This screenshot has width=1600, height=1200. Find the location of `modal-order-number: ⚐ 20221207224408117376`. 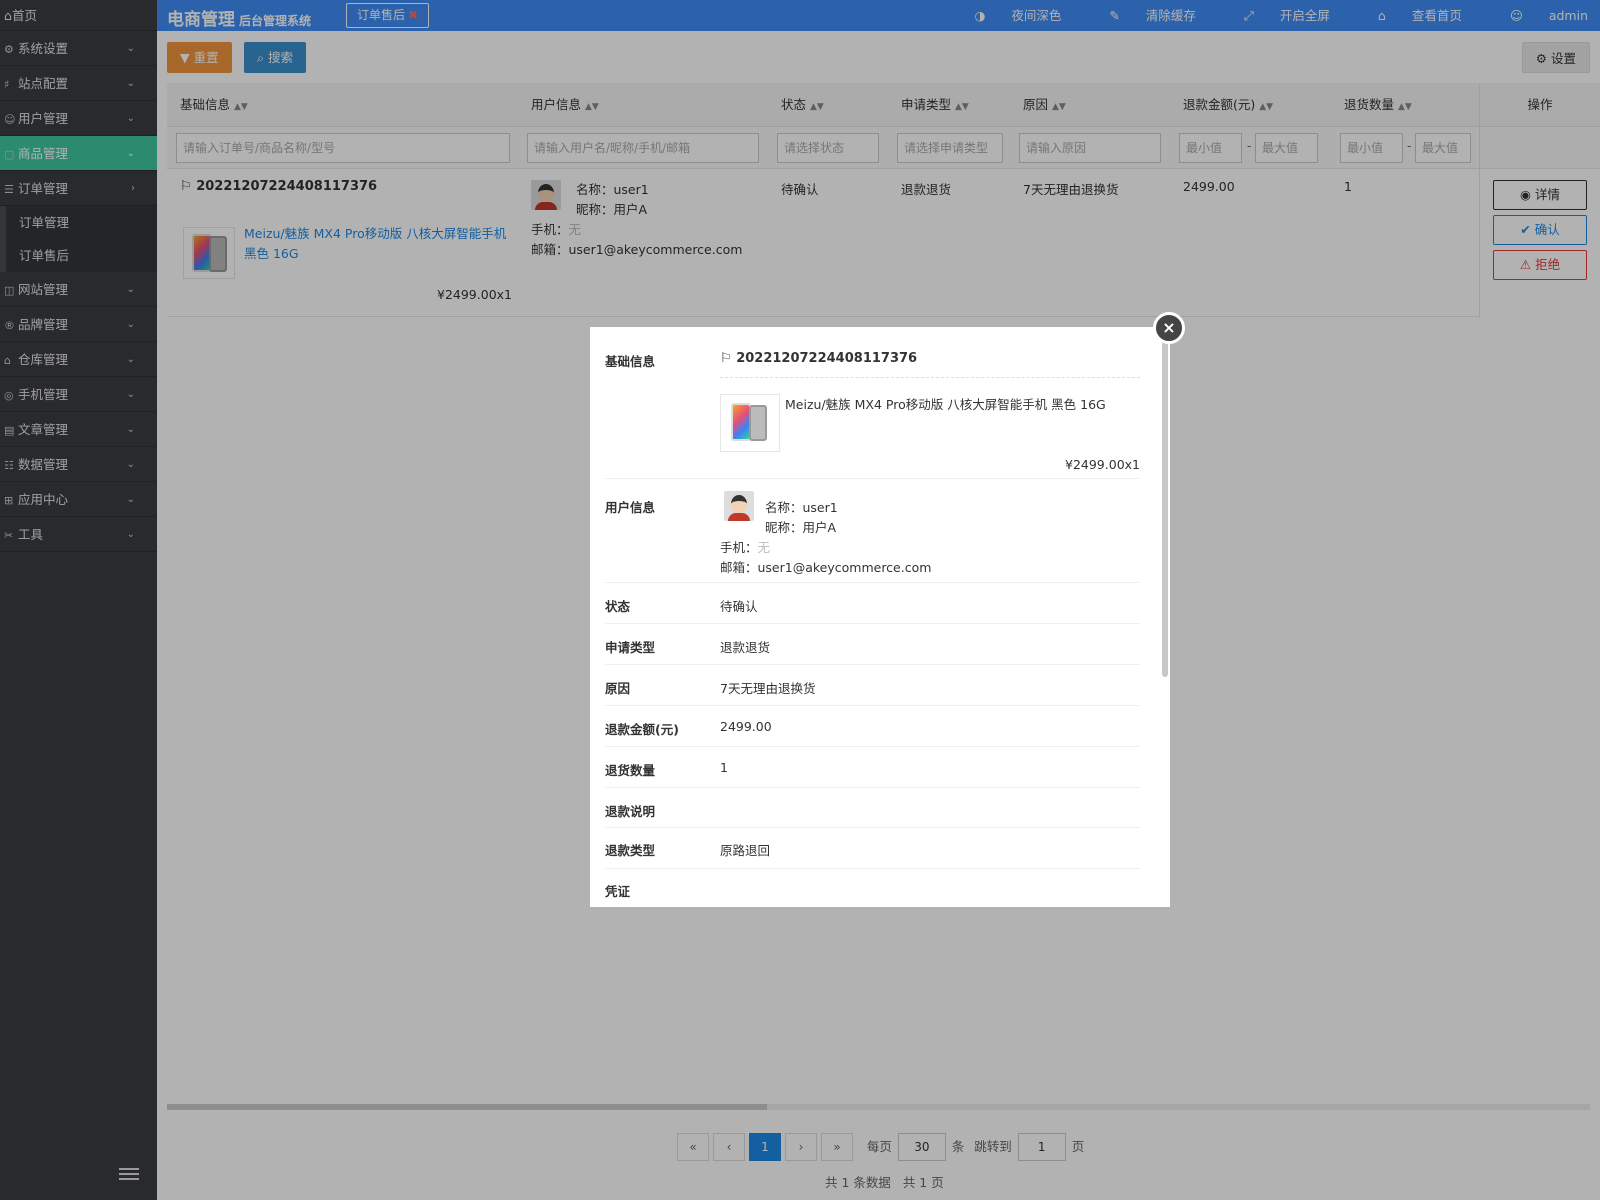

modal-order-number: ⚐ 20221207224408117376 is located at coordinates (818, 358).